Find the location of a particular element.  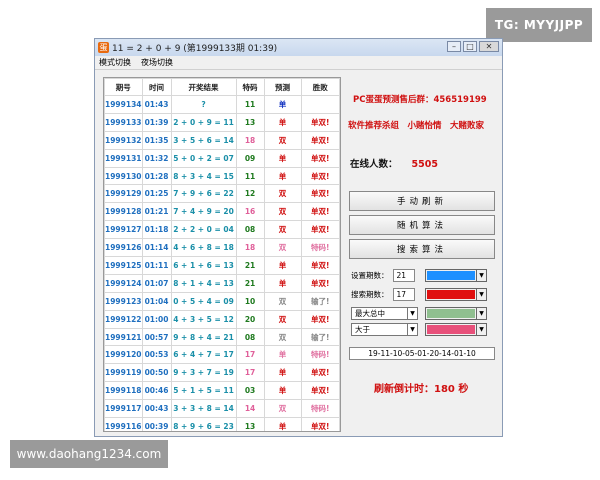

time-cell: 01:39 is located at coordinates (156, 122).